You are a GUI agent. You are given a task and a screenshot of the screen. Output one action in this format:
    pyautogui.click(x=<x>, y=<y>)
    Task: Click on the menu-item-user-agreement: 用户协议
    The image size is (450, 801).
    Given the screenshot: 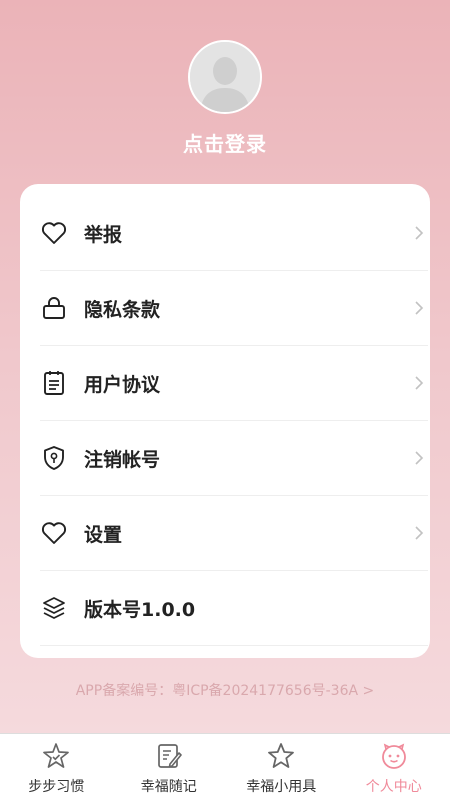 What is the action you would take?
    pyautogui.click(x=234, y=383)
    